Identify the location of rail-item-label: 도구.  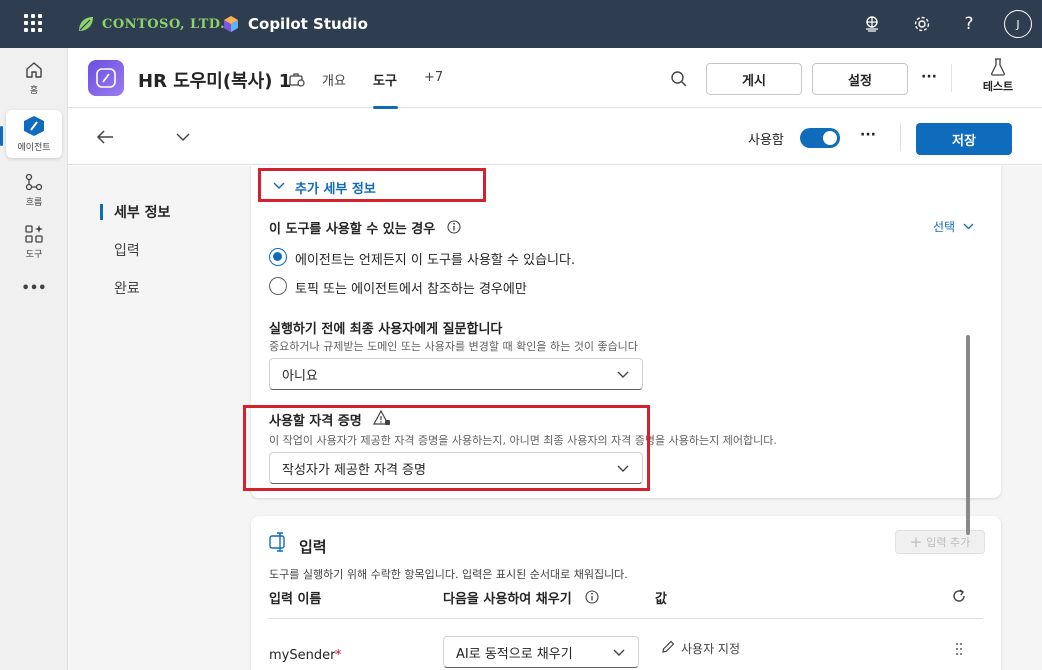
(34, 255).